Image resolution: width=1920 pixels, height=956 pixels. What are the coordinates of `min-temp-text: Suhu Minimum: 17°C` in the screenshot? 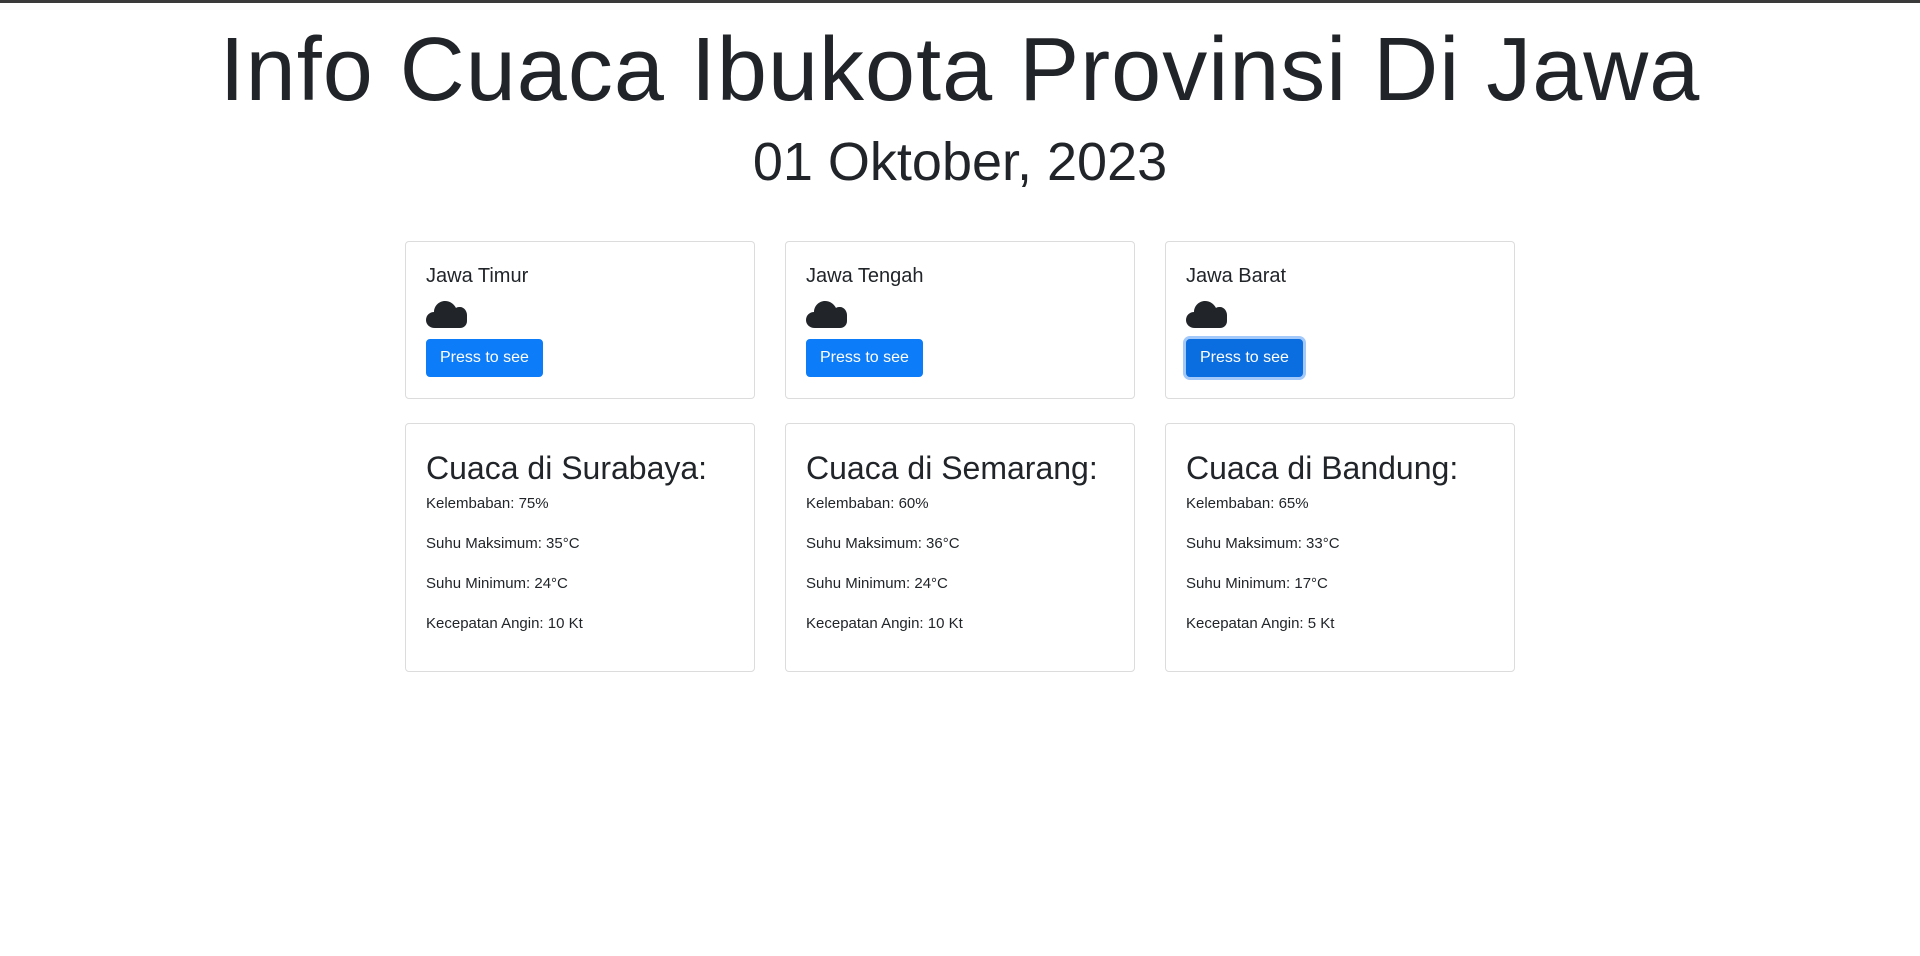 It's located at (1257, 583).